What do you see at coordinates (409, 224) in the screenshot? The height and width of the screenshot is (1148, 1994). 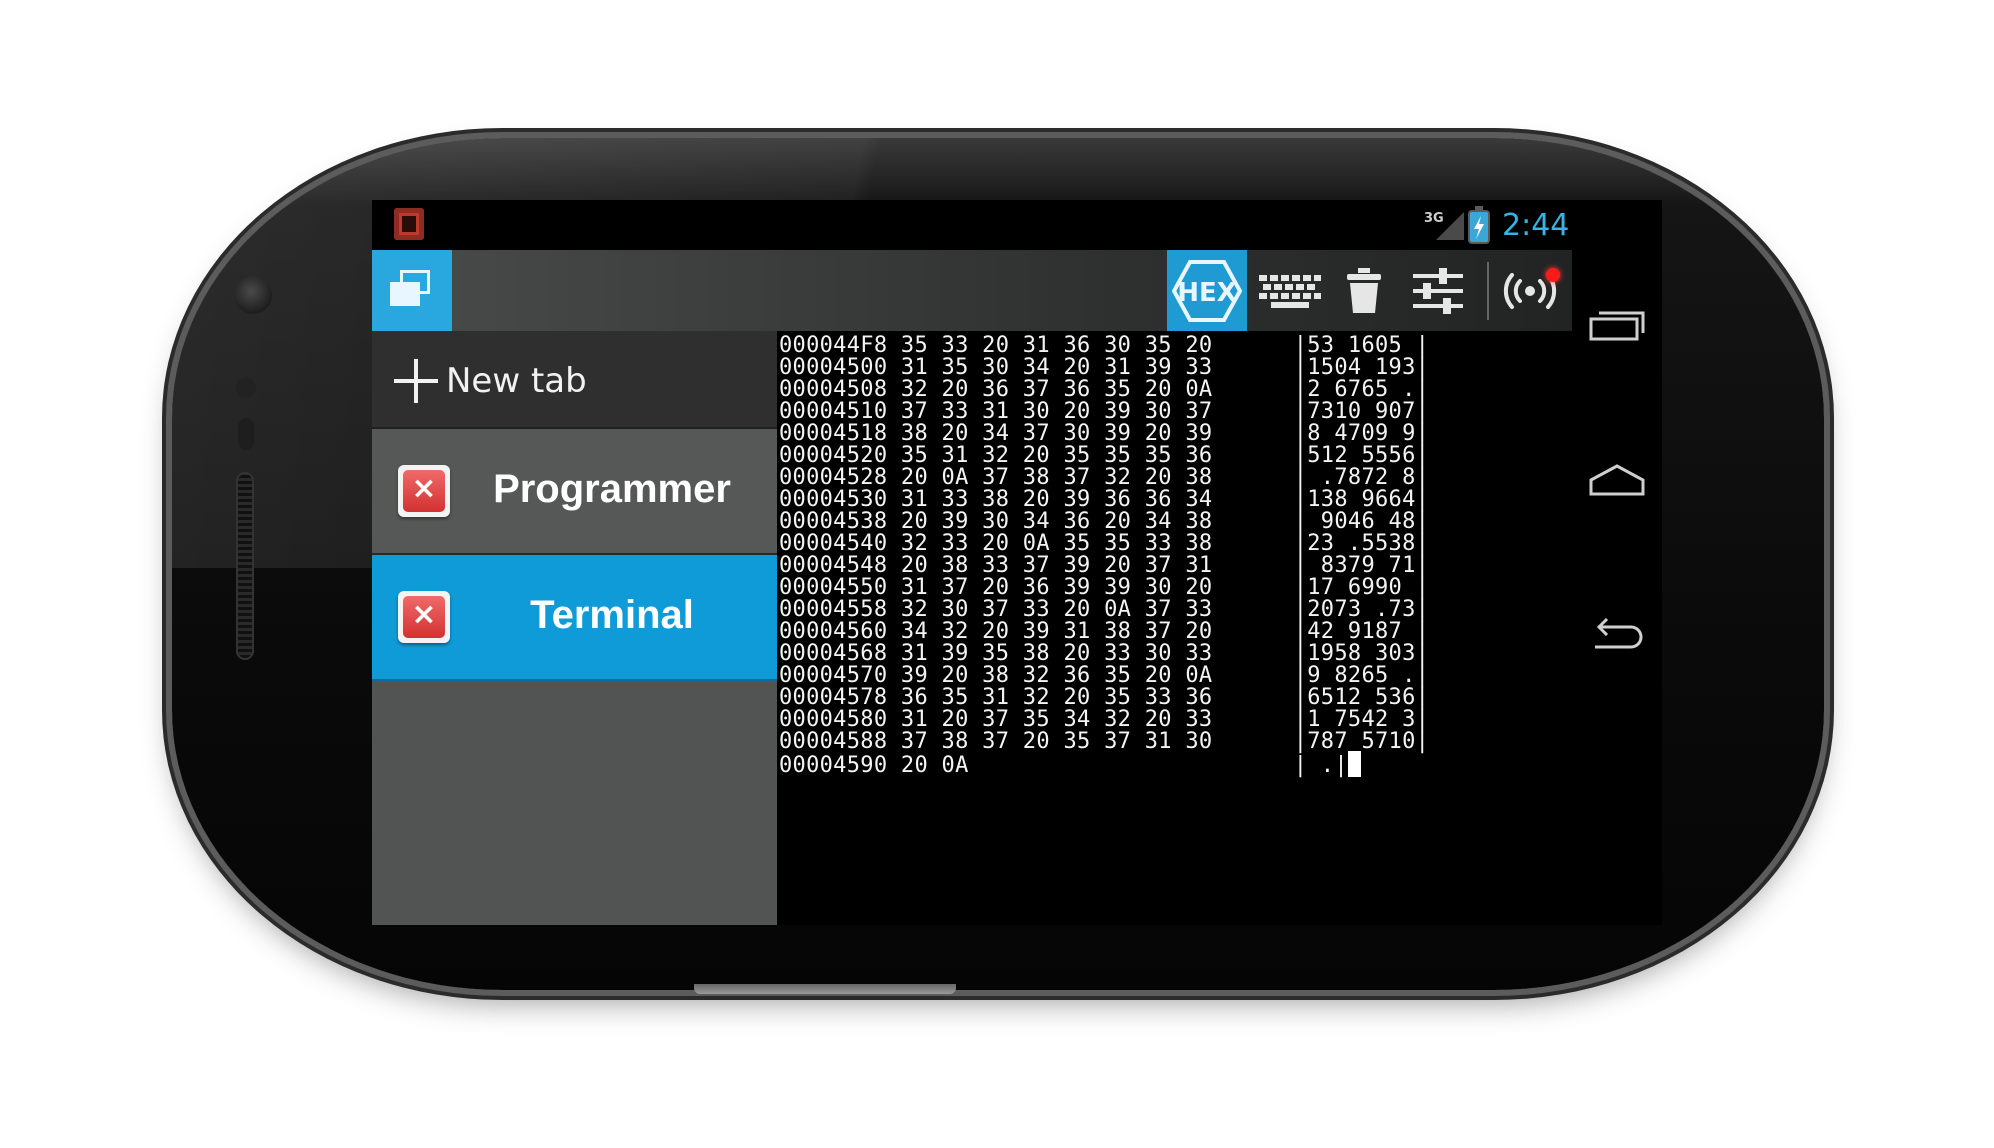 I see `app-notification-icon` at bounding box center [409, 224].